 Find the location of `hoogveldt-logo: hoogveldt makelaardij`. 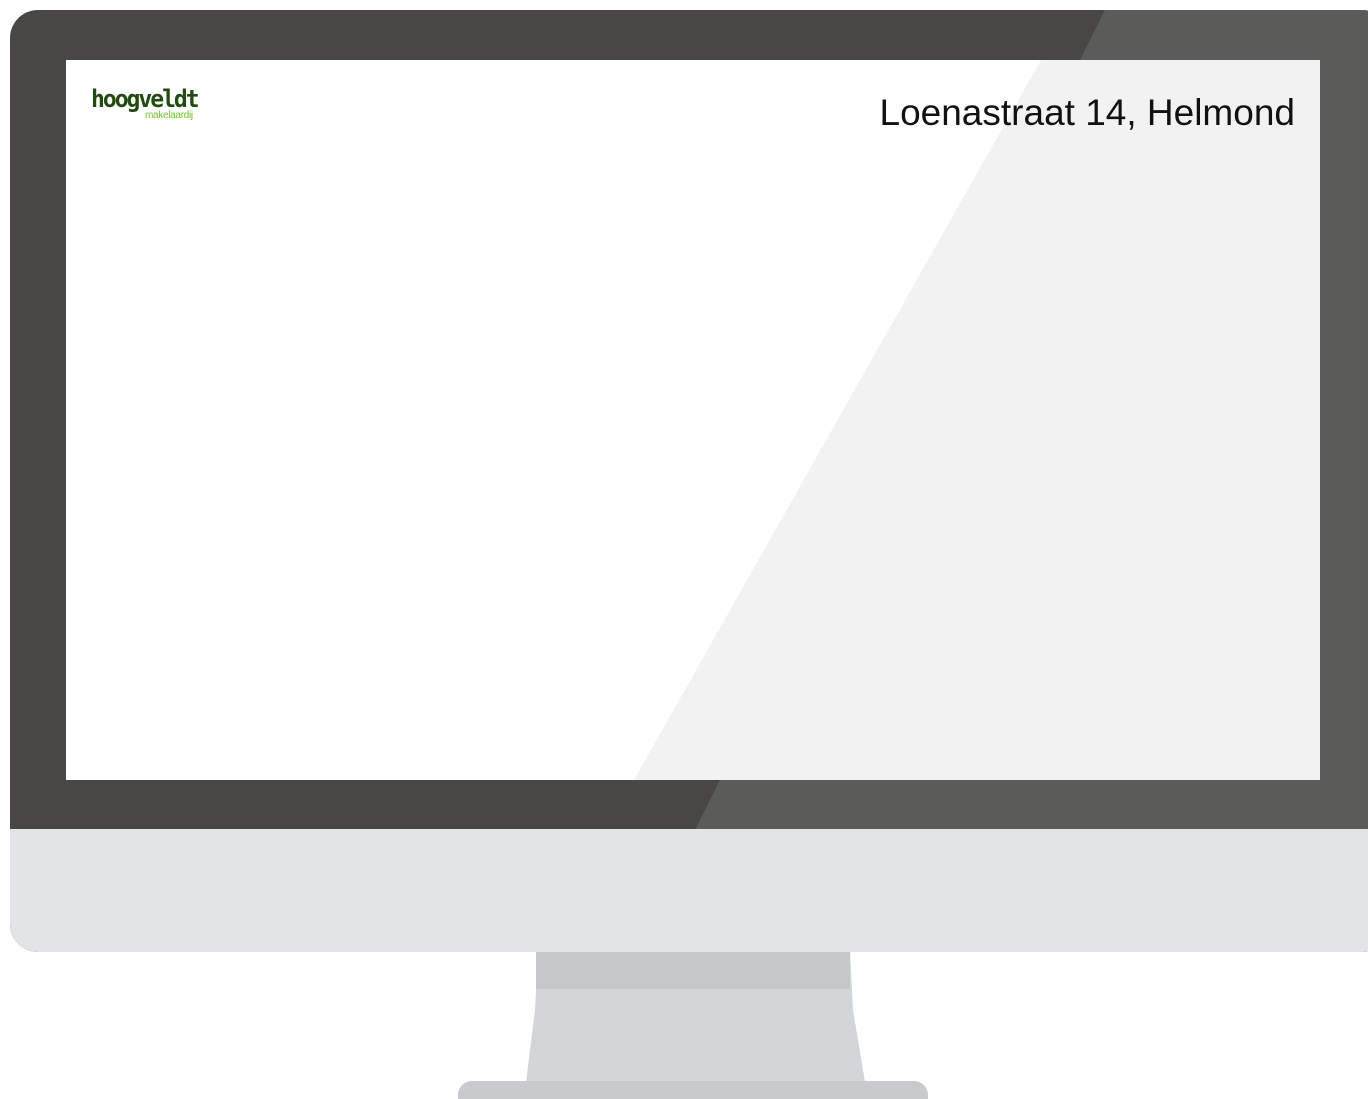

hoogveldt-logo: hoogveldt makelaardij is located at coordinates (146, 106).